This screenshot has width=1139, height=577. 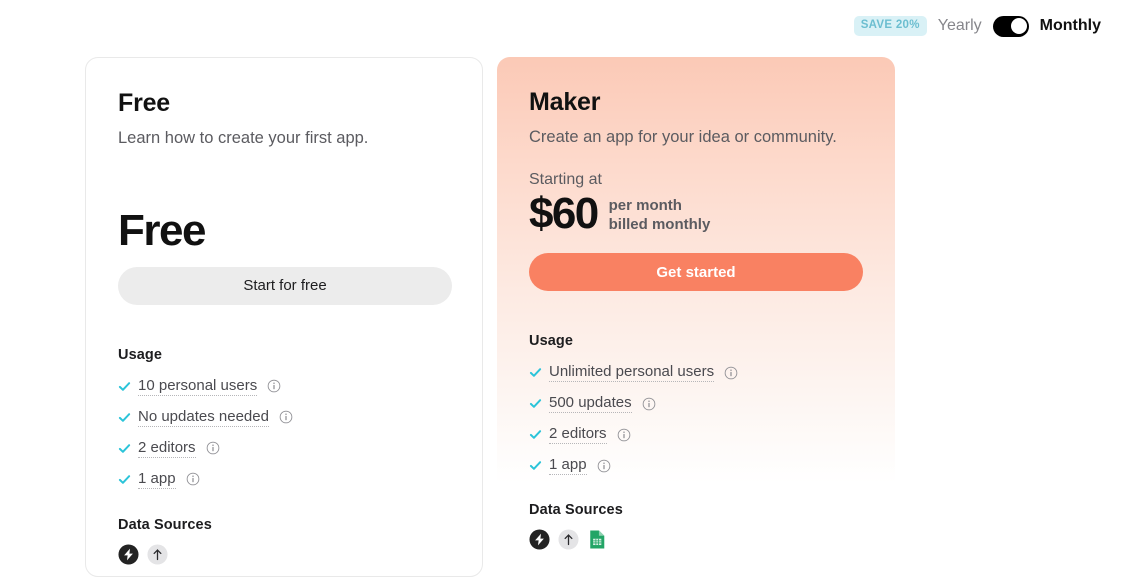 I want to click on plan-name-free: Free, so click(x=144, y=103).